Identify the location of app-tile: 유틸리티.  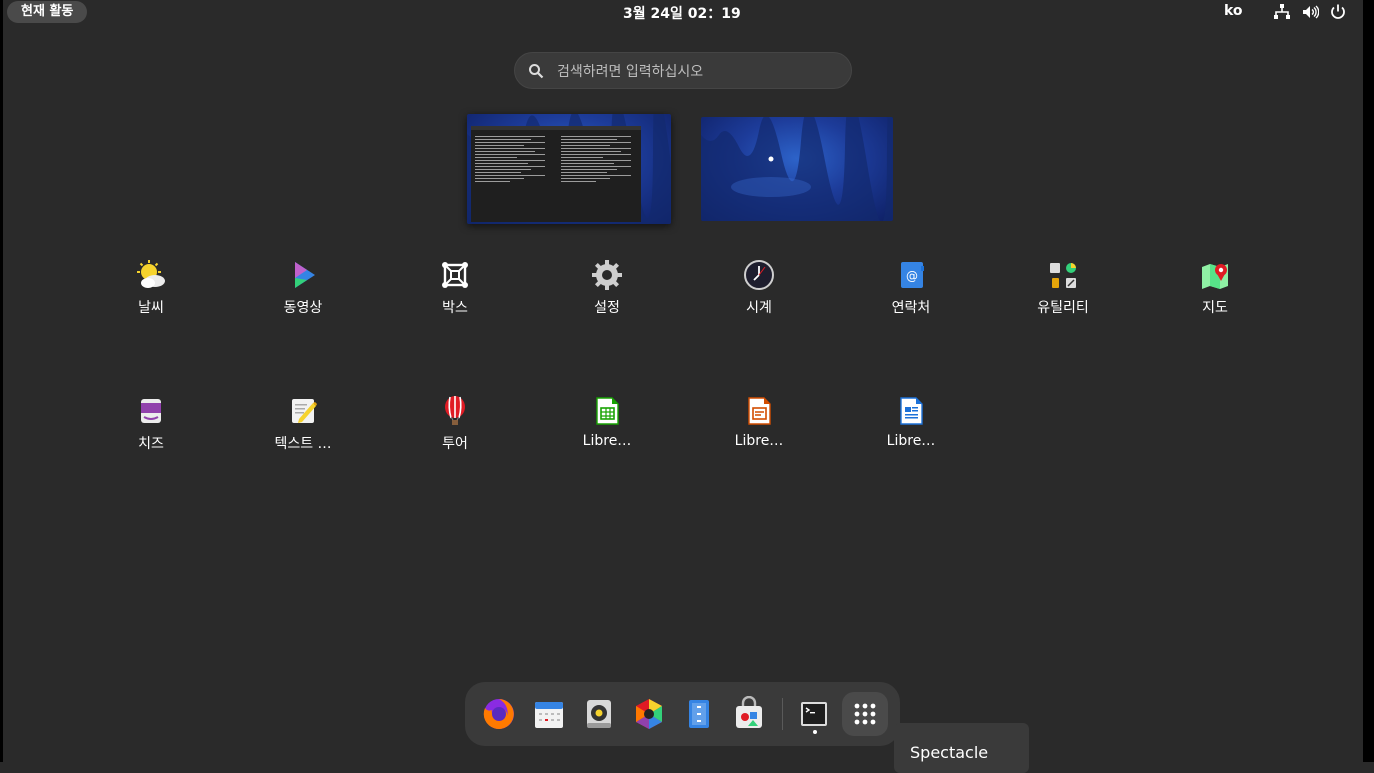
(1063, 288).